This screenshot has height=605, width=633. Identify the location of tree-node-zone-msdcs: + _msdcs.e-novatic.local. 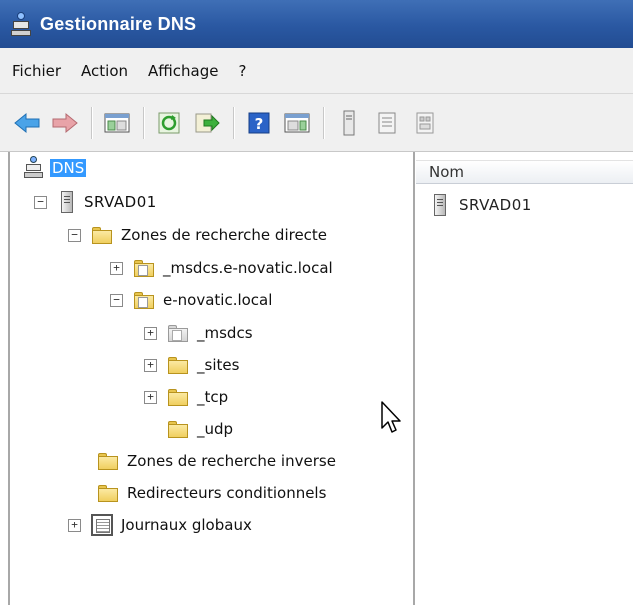
(221, 268).